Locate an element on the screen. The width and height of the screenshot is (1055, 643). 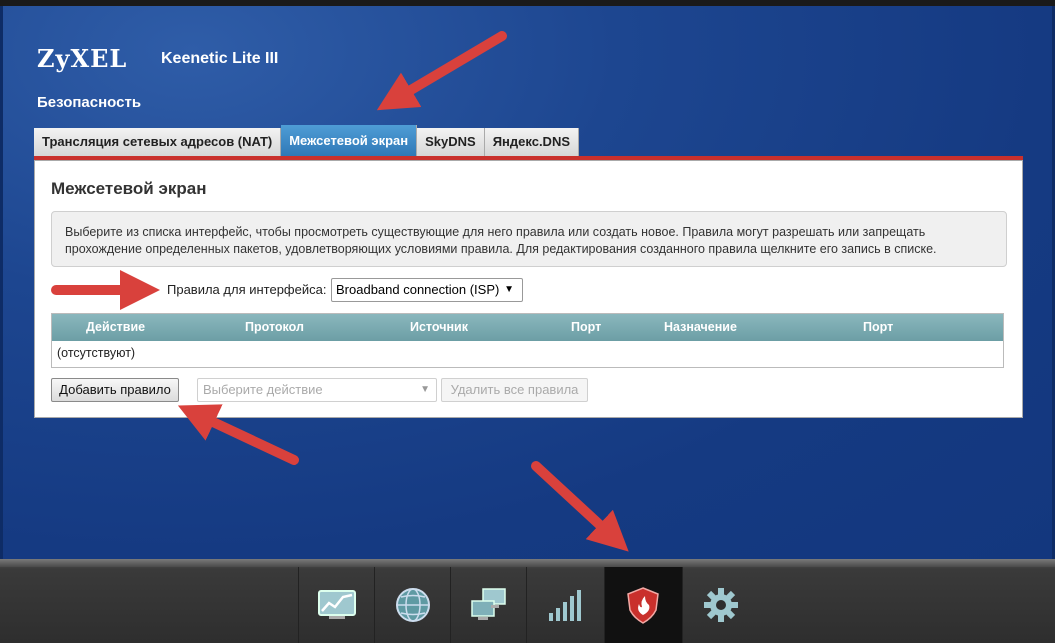
interface-select-value: Broadband connection (ISP) is located at coordinates (418, 289).